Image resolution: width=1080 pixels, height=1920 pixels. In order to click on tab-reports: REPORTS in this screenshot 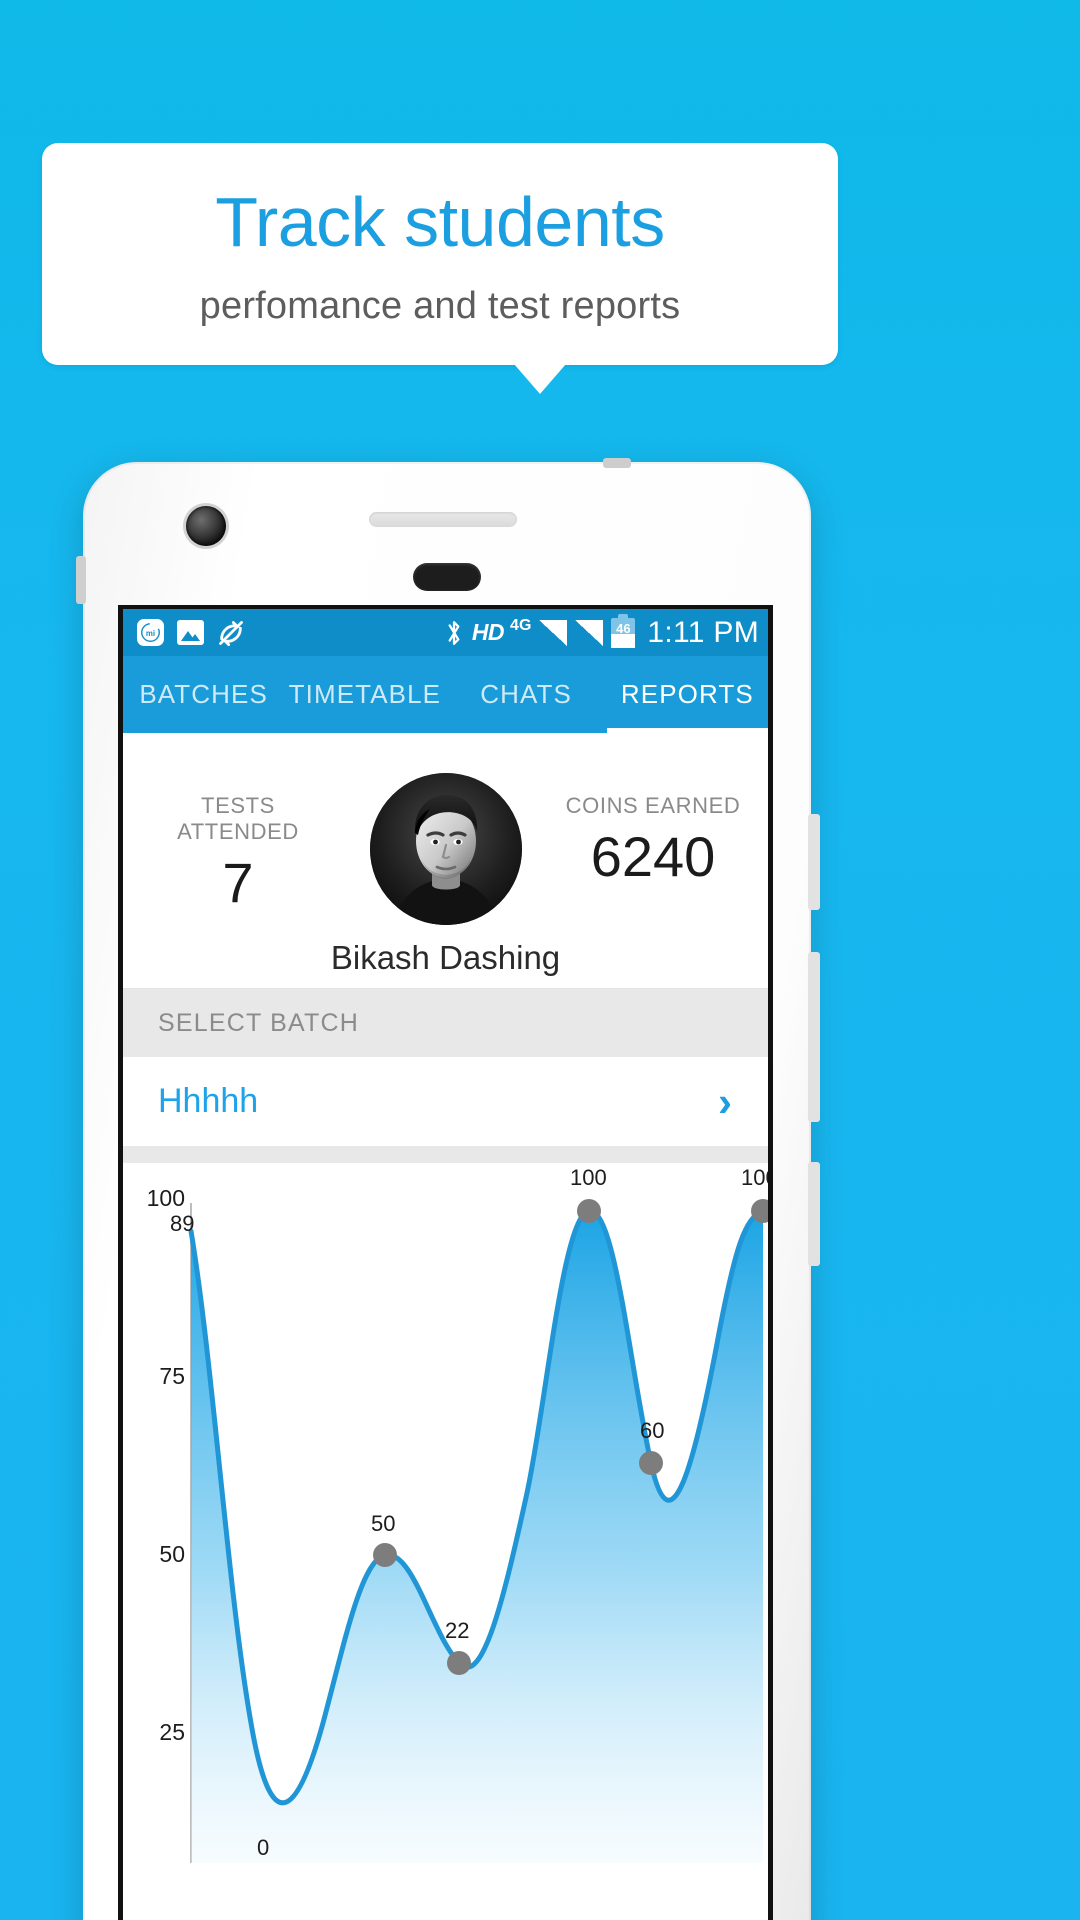, I will do `click(687, 694)`.